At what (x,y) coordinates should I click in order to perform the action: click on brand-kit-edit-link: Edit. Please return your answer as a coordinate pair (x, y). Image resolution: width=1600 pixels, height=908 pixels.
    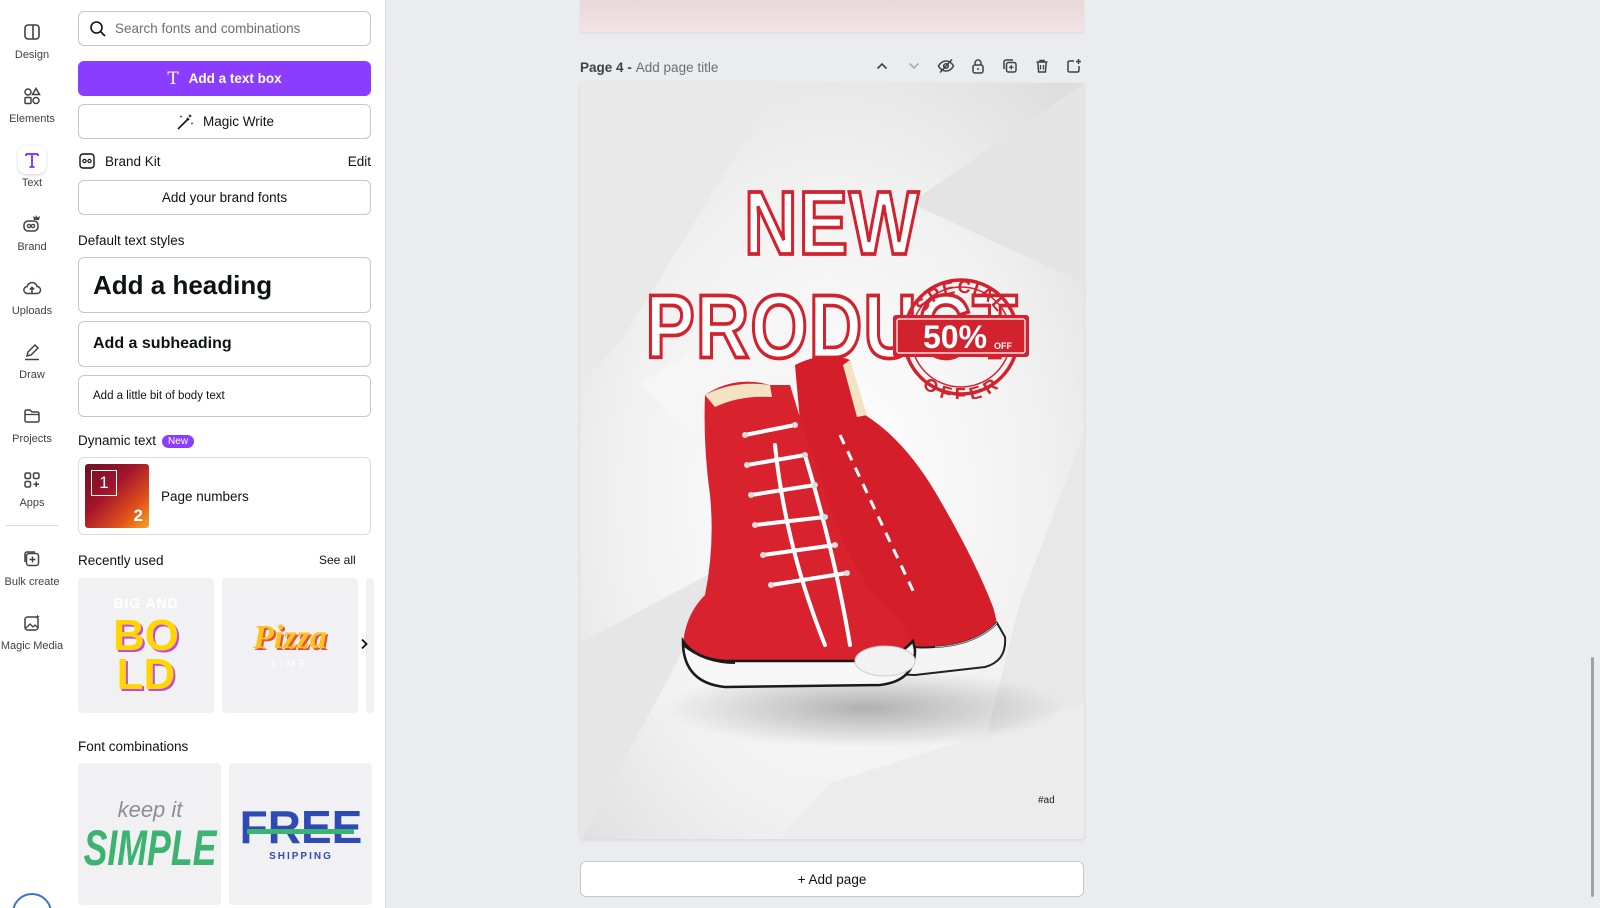
    Looking at the image, I should click on (359, 161).